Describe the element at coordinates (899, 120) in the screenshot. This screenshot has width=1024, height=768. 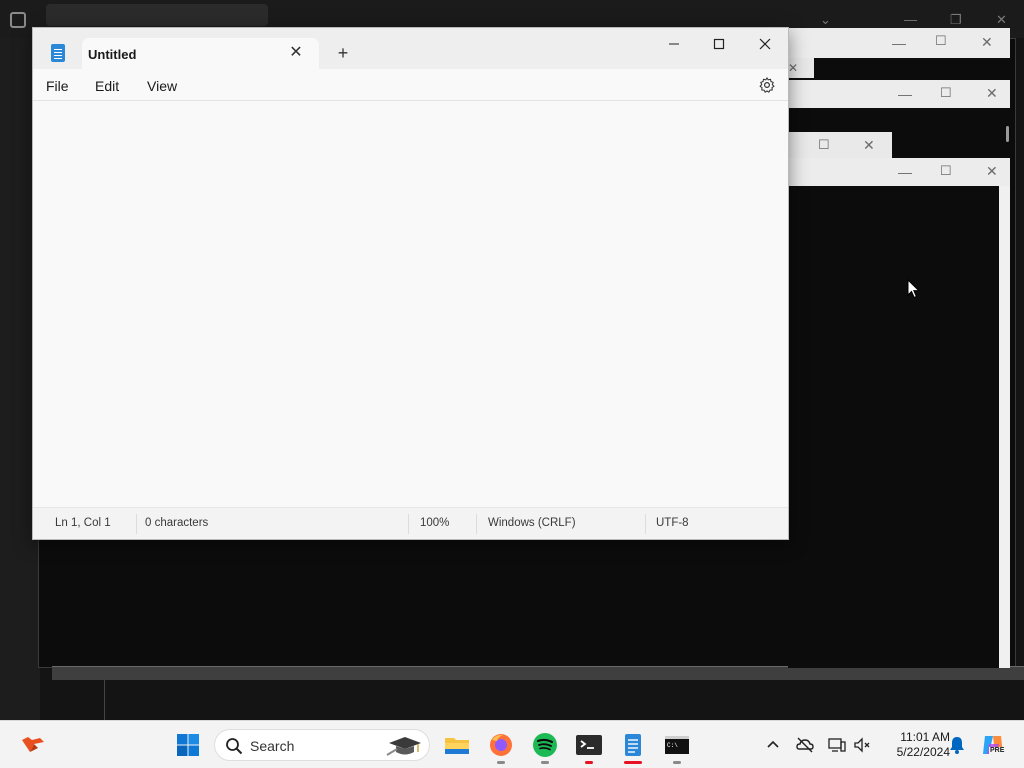
I see `command-prompt-window-2: — ☐ ✕ ☐ ✕` at that location.